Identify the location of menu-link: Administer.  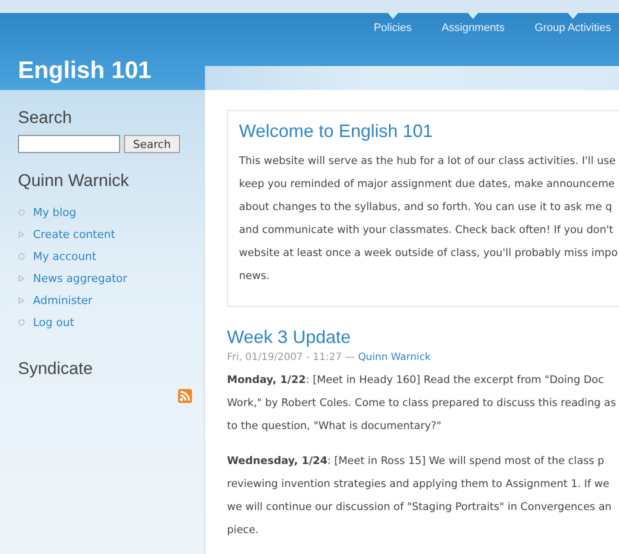
(62, 300).